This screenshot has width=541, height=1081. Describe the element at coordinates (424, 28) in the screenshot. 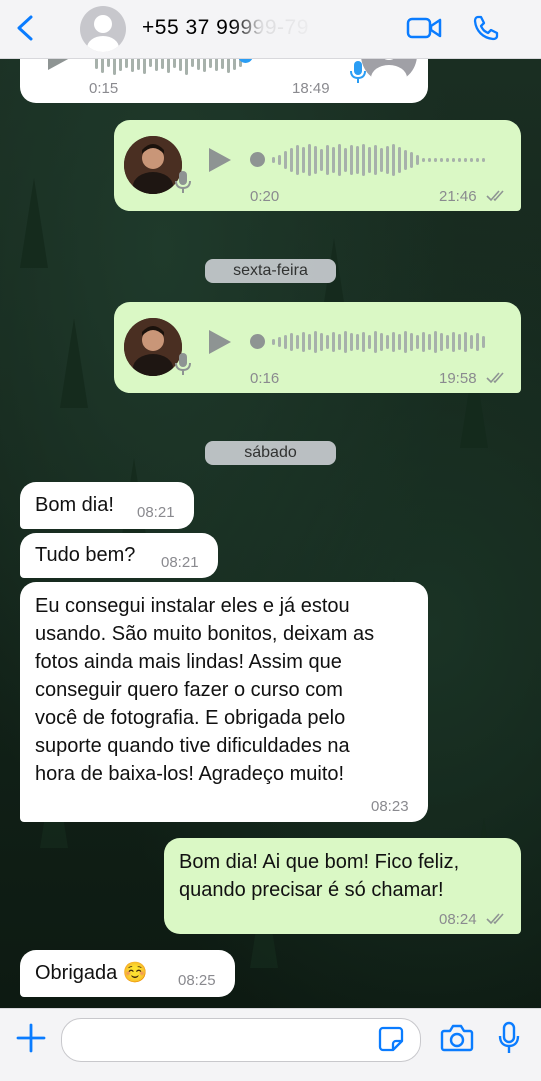

I see `video-camera-icon` at that location.